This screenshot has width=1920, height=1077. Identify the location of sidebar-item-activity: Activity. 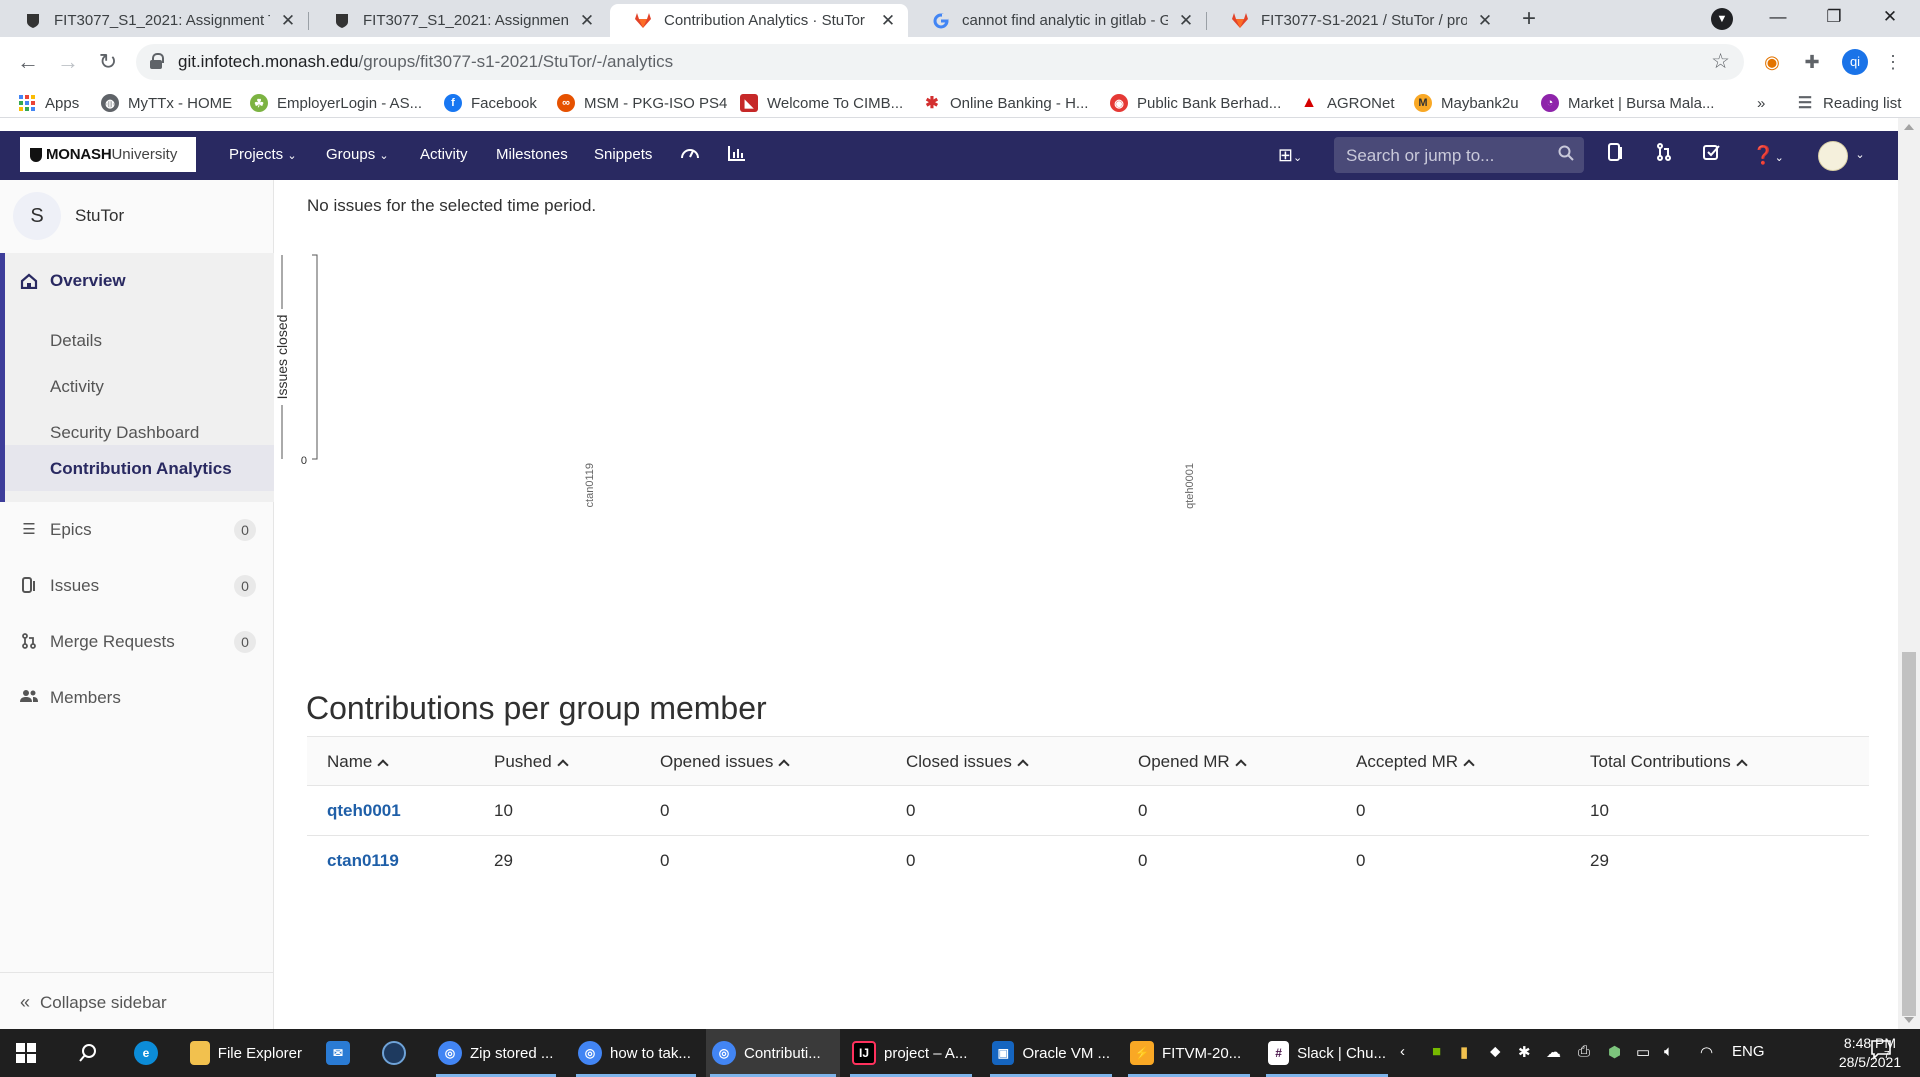
(77, 387).